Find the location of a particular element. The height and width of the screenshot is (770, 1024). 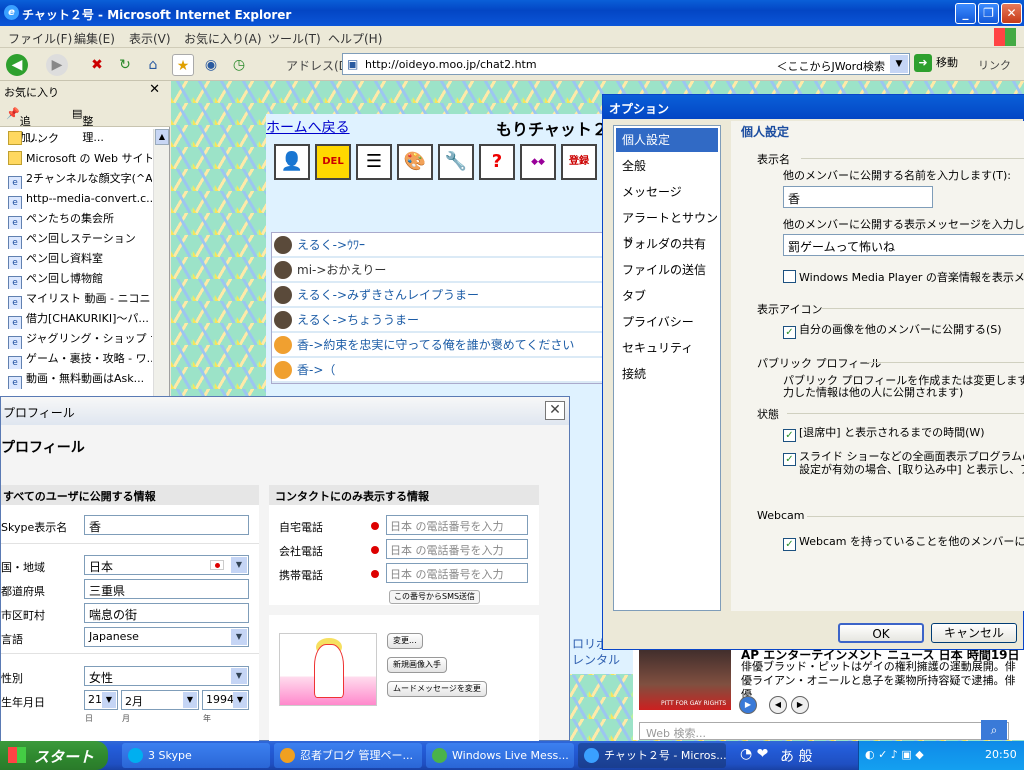

search-icon: ⌕ is located at coordinates (994, 730).